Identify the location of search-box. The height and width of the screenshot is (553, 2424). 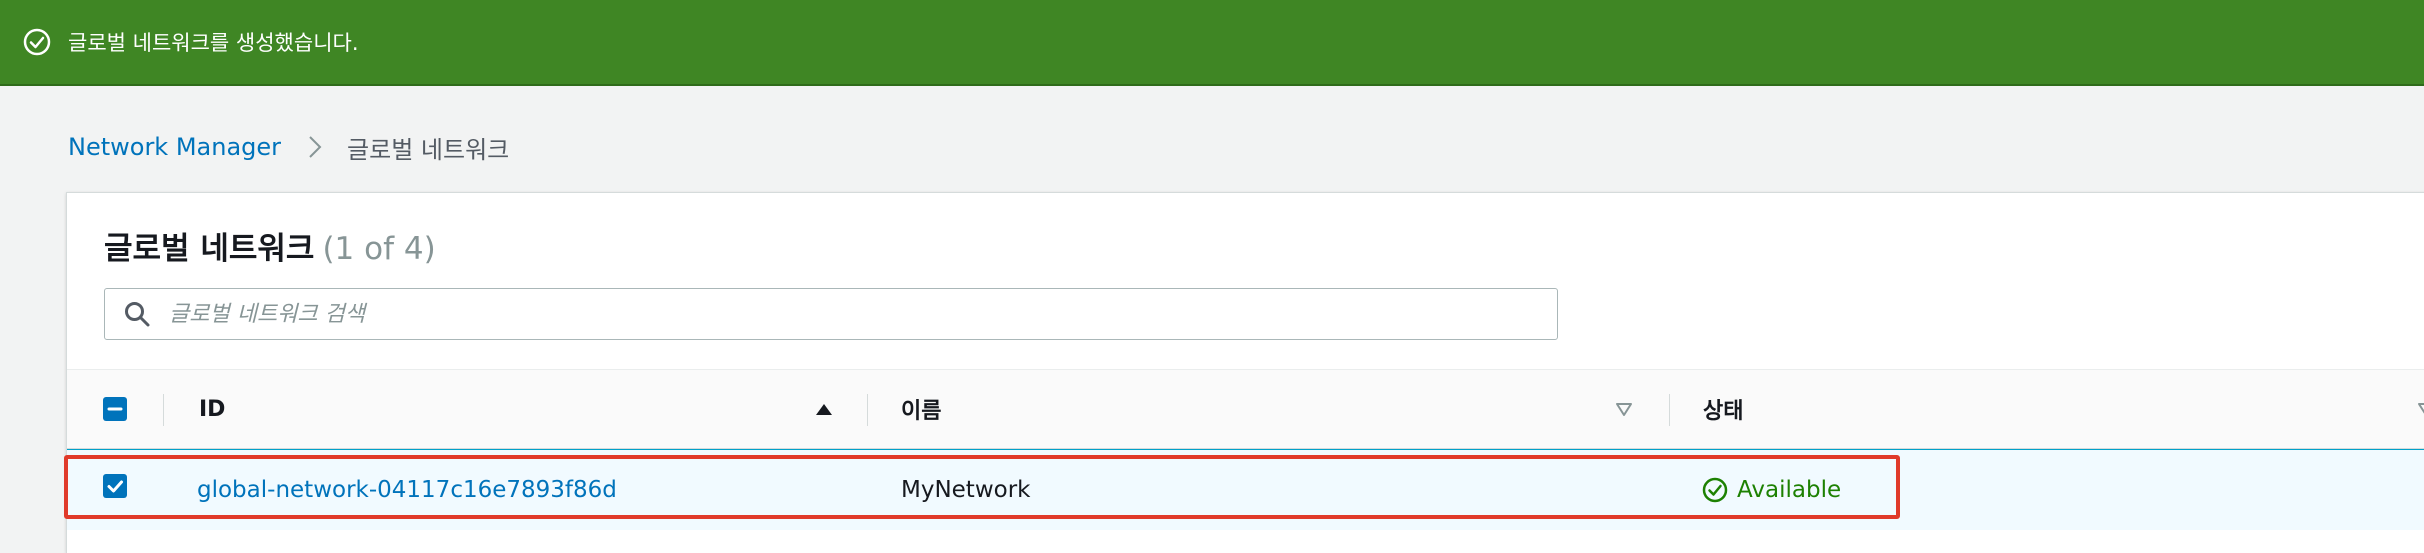
(831, 314).